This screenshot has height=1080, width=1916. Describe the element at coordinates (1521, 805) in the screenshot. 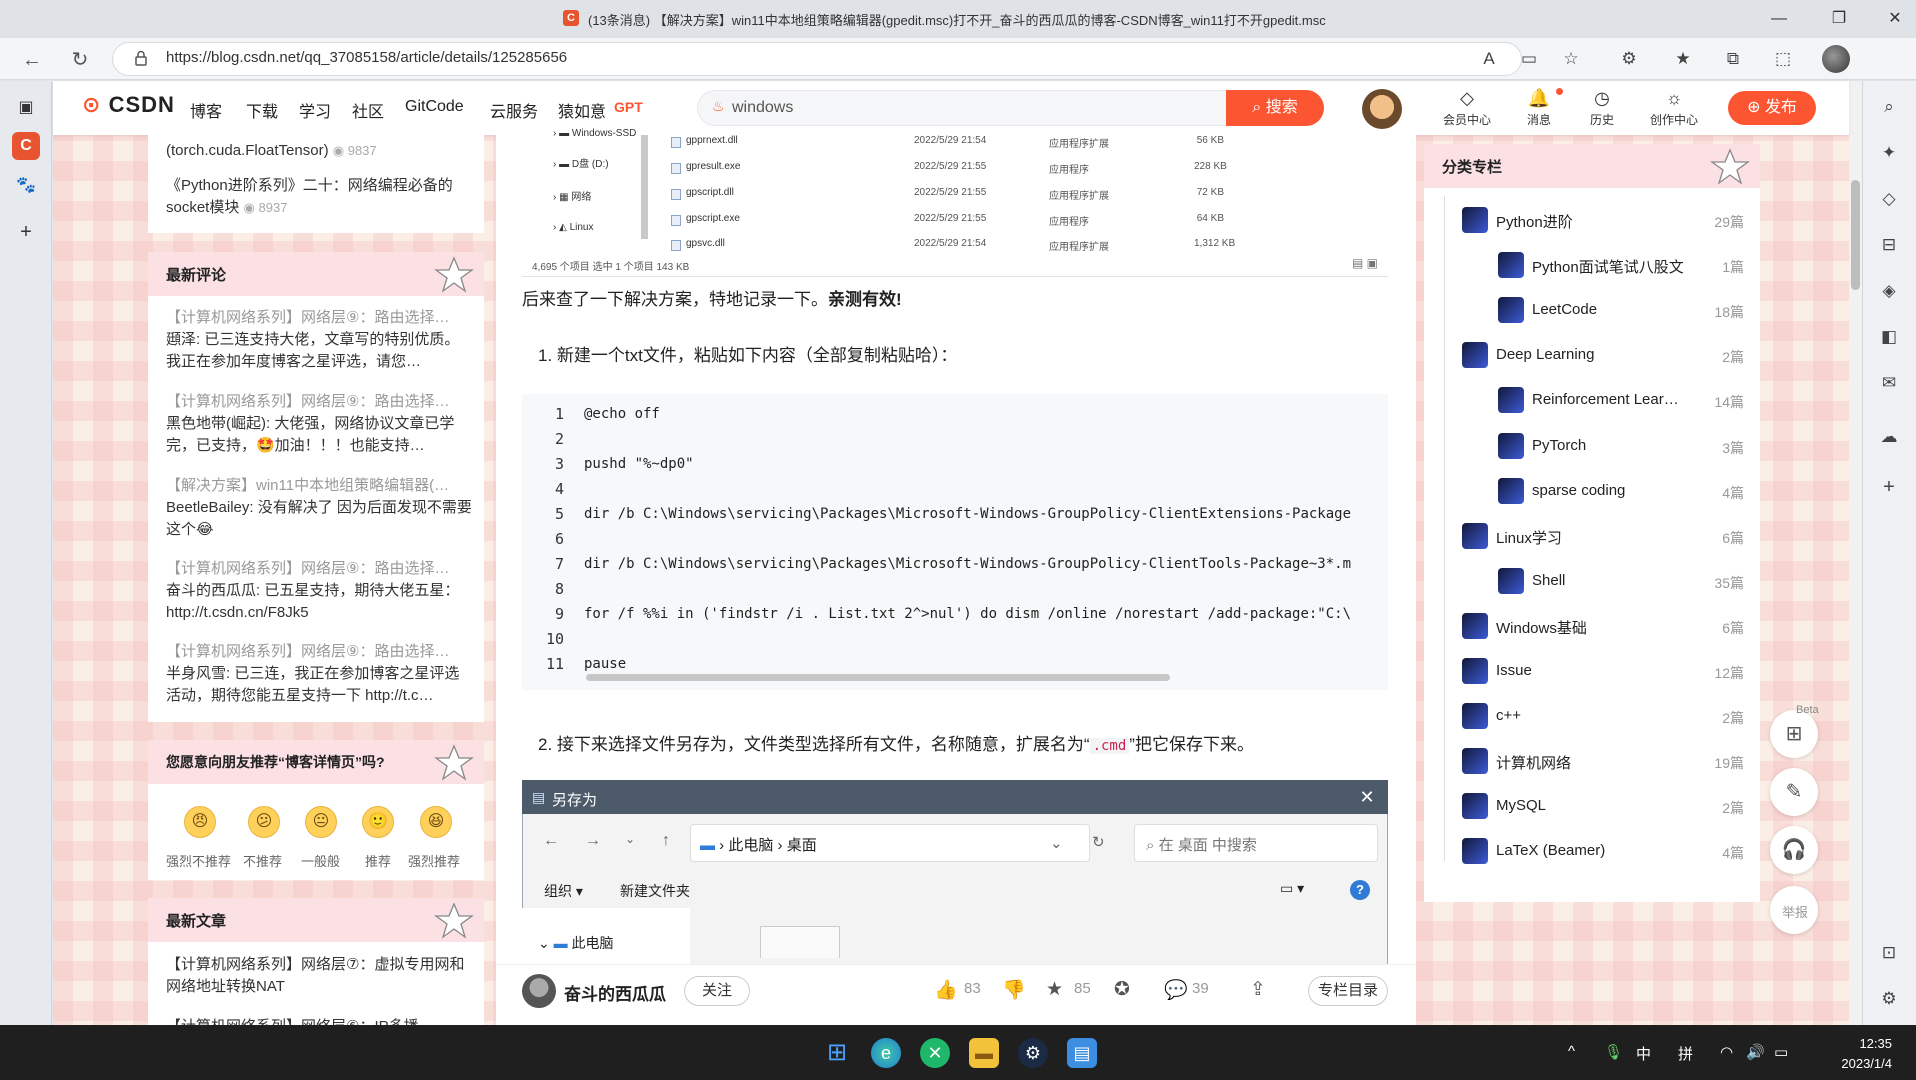

I see `column-name: MySQL` at that location.